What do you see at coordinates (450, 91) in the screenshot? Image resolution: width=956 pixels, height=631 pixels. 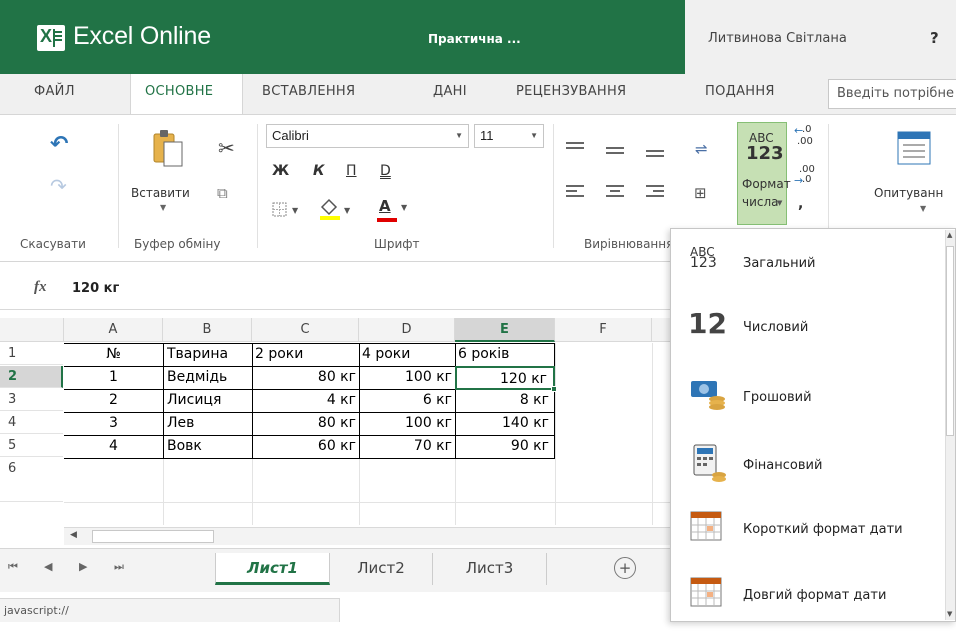 I see `tab-data: ДАНІ` at bounding box center [450, 91].